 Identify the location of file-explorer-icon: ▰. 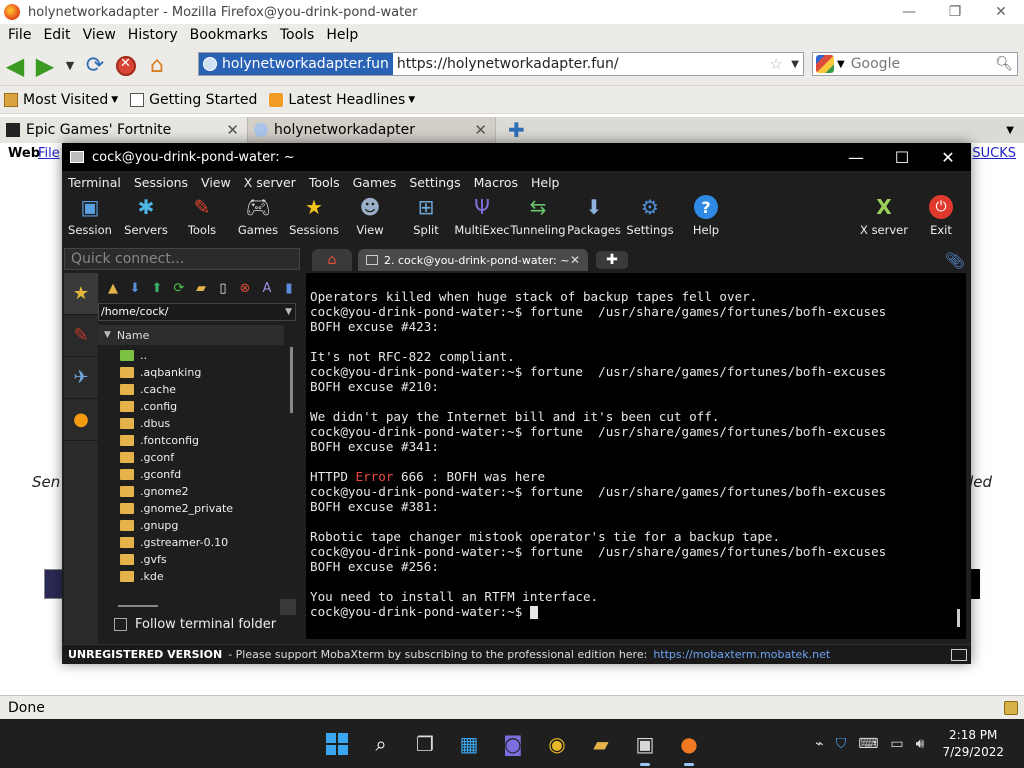
(601, 744).